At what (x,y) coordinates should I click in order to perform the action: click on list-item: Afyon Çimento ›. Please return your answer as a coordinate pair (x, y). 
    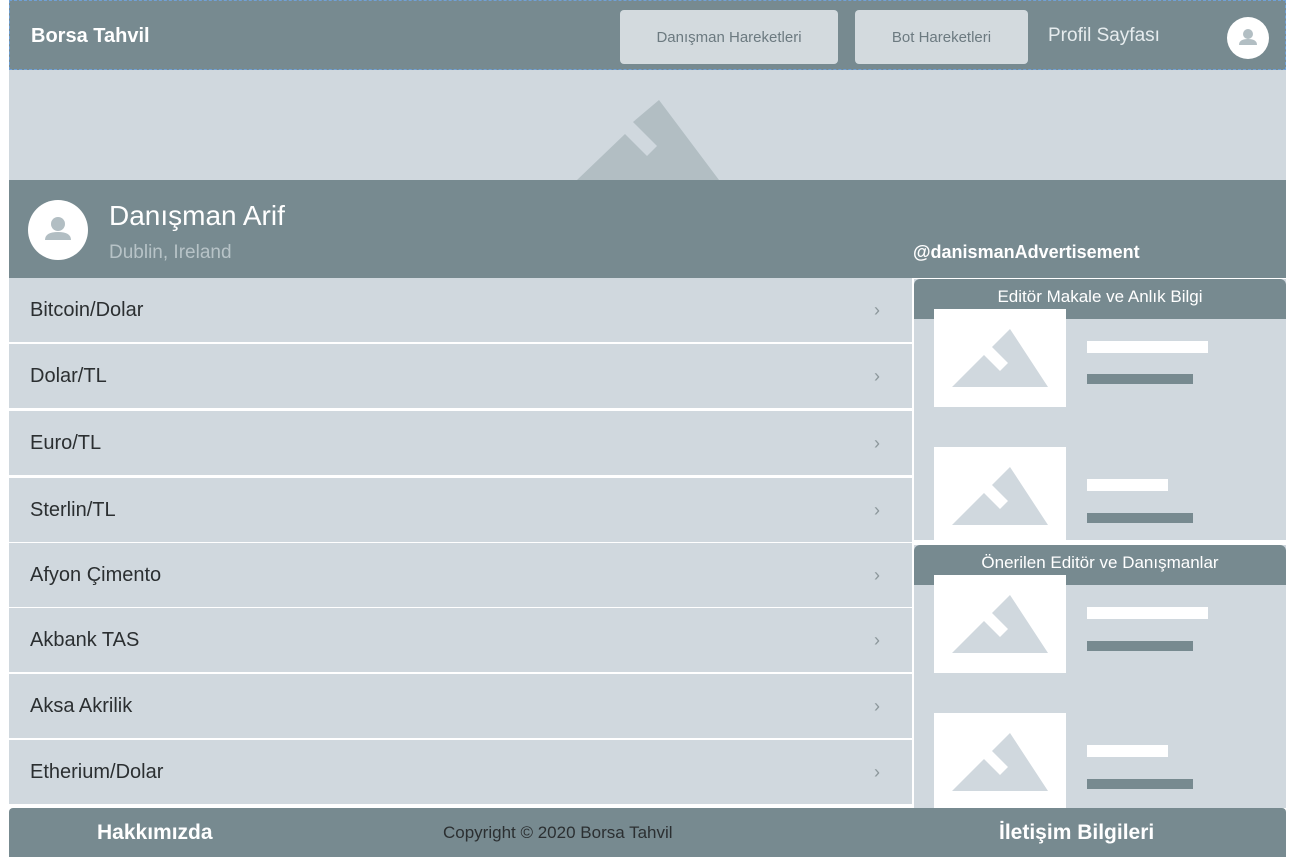
    Looking at the image, I should click on (460, 575).